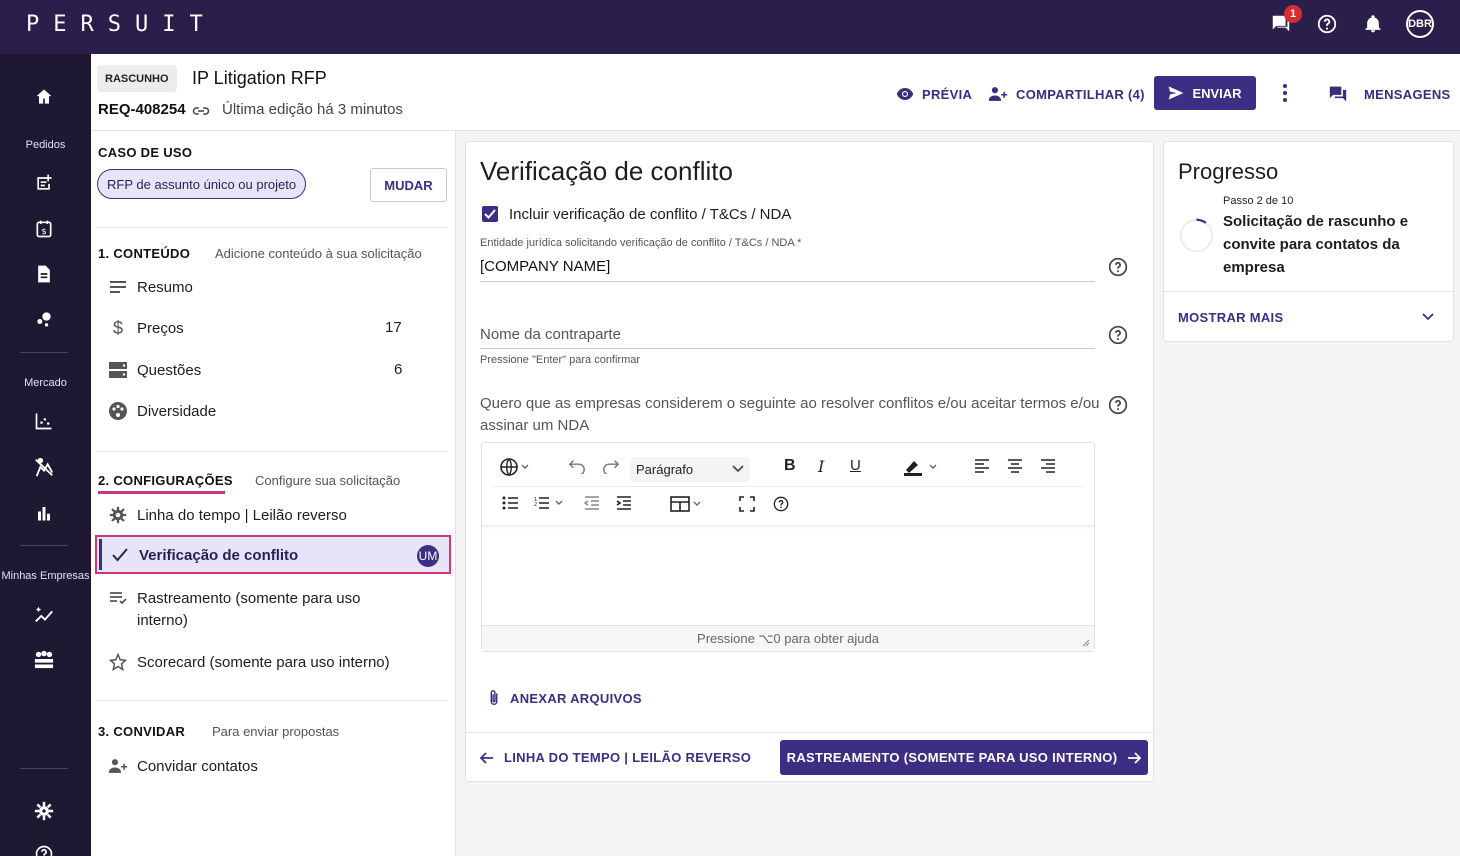  What do you see at coordinates (515, 467) in the screenshot?
I see `language-icon` at bounding box center [515, 467].